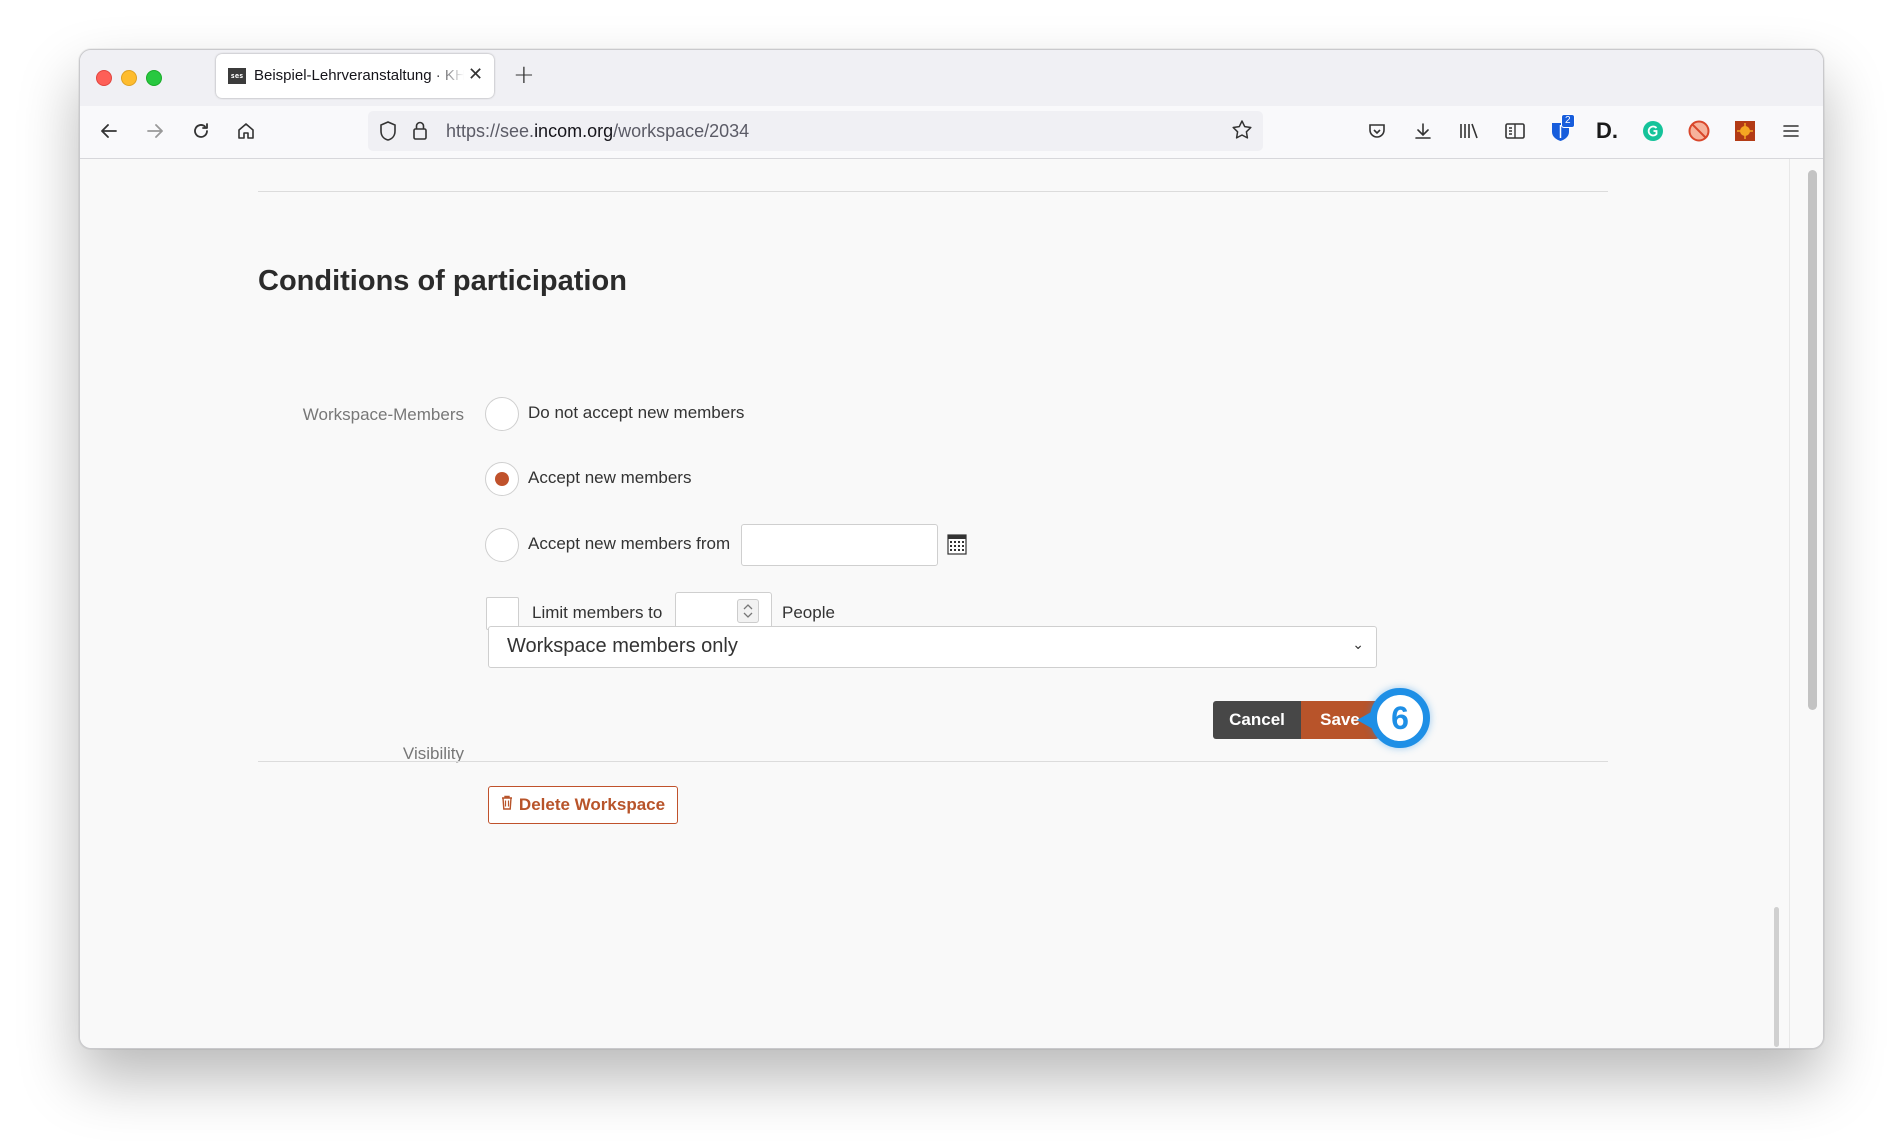 The width and height of the screenshot is (1900, 1141). I want to click on radio-accept-from-label: Accept new members from, so click(629, 544).